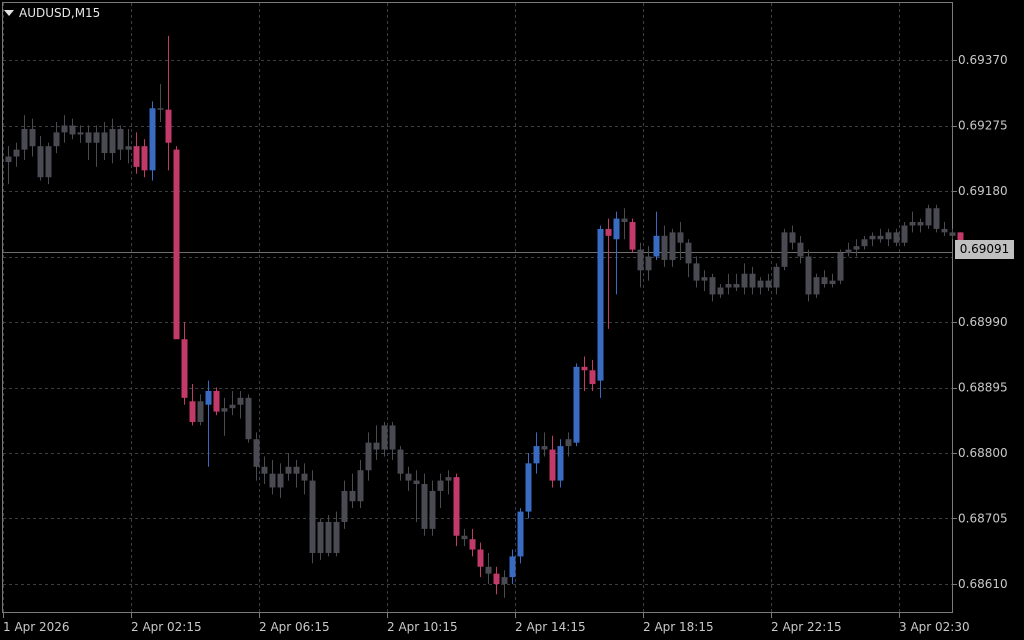  Describe the element at coordinates (294, 627) in the screenshot. I see `time-tick-label: 2 Apr 06:15` at that location.